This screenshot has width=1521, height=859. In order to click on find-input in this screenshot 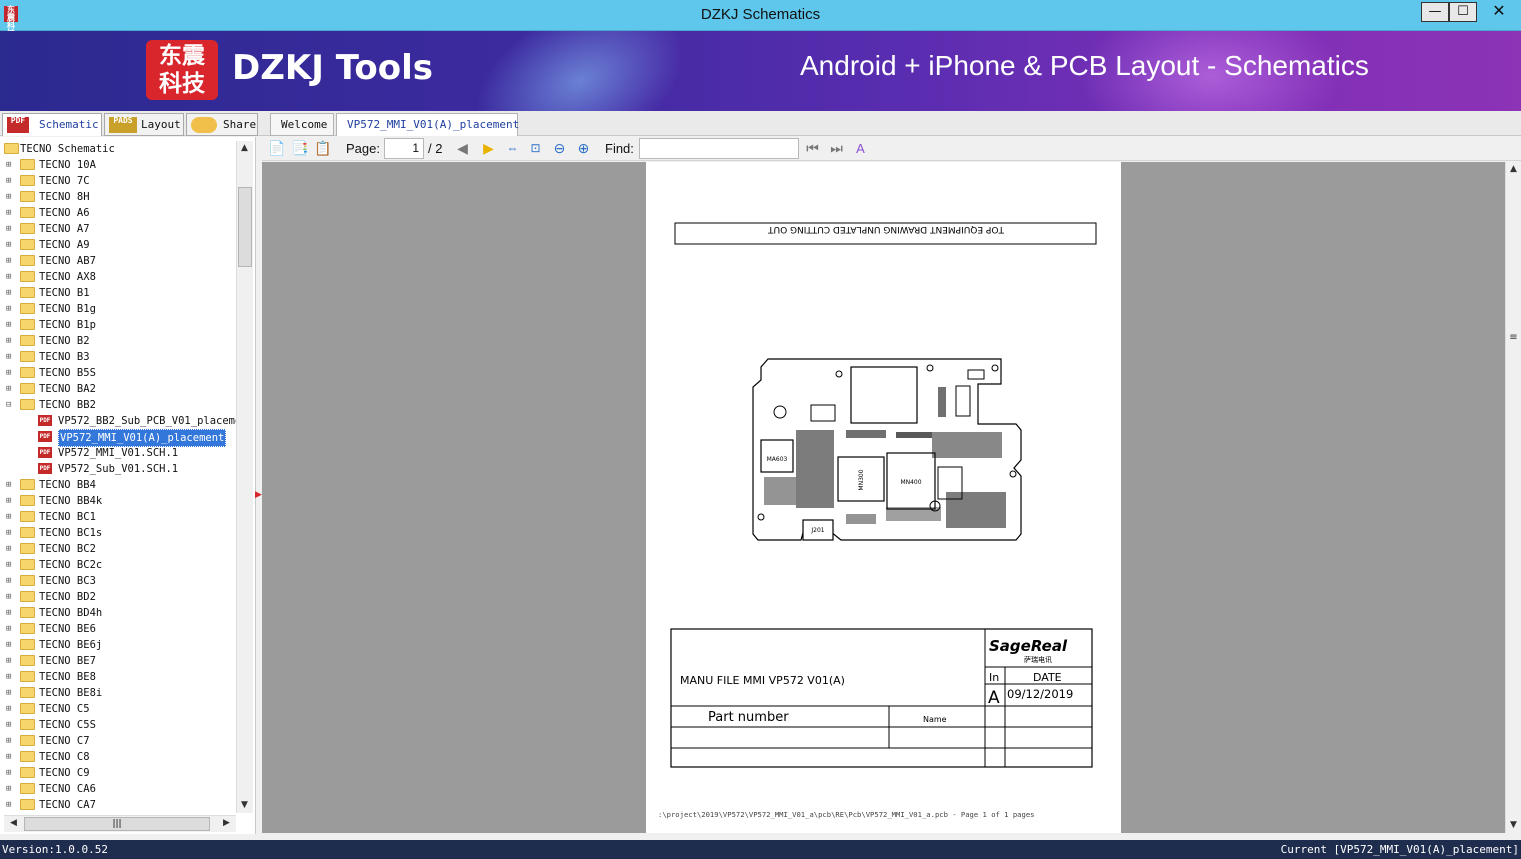, I will do `click(719, 148)`.